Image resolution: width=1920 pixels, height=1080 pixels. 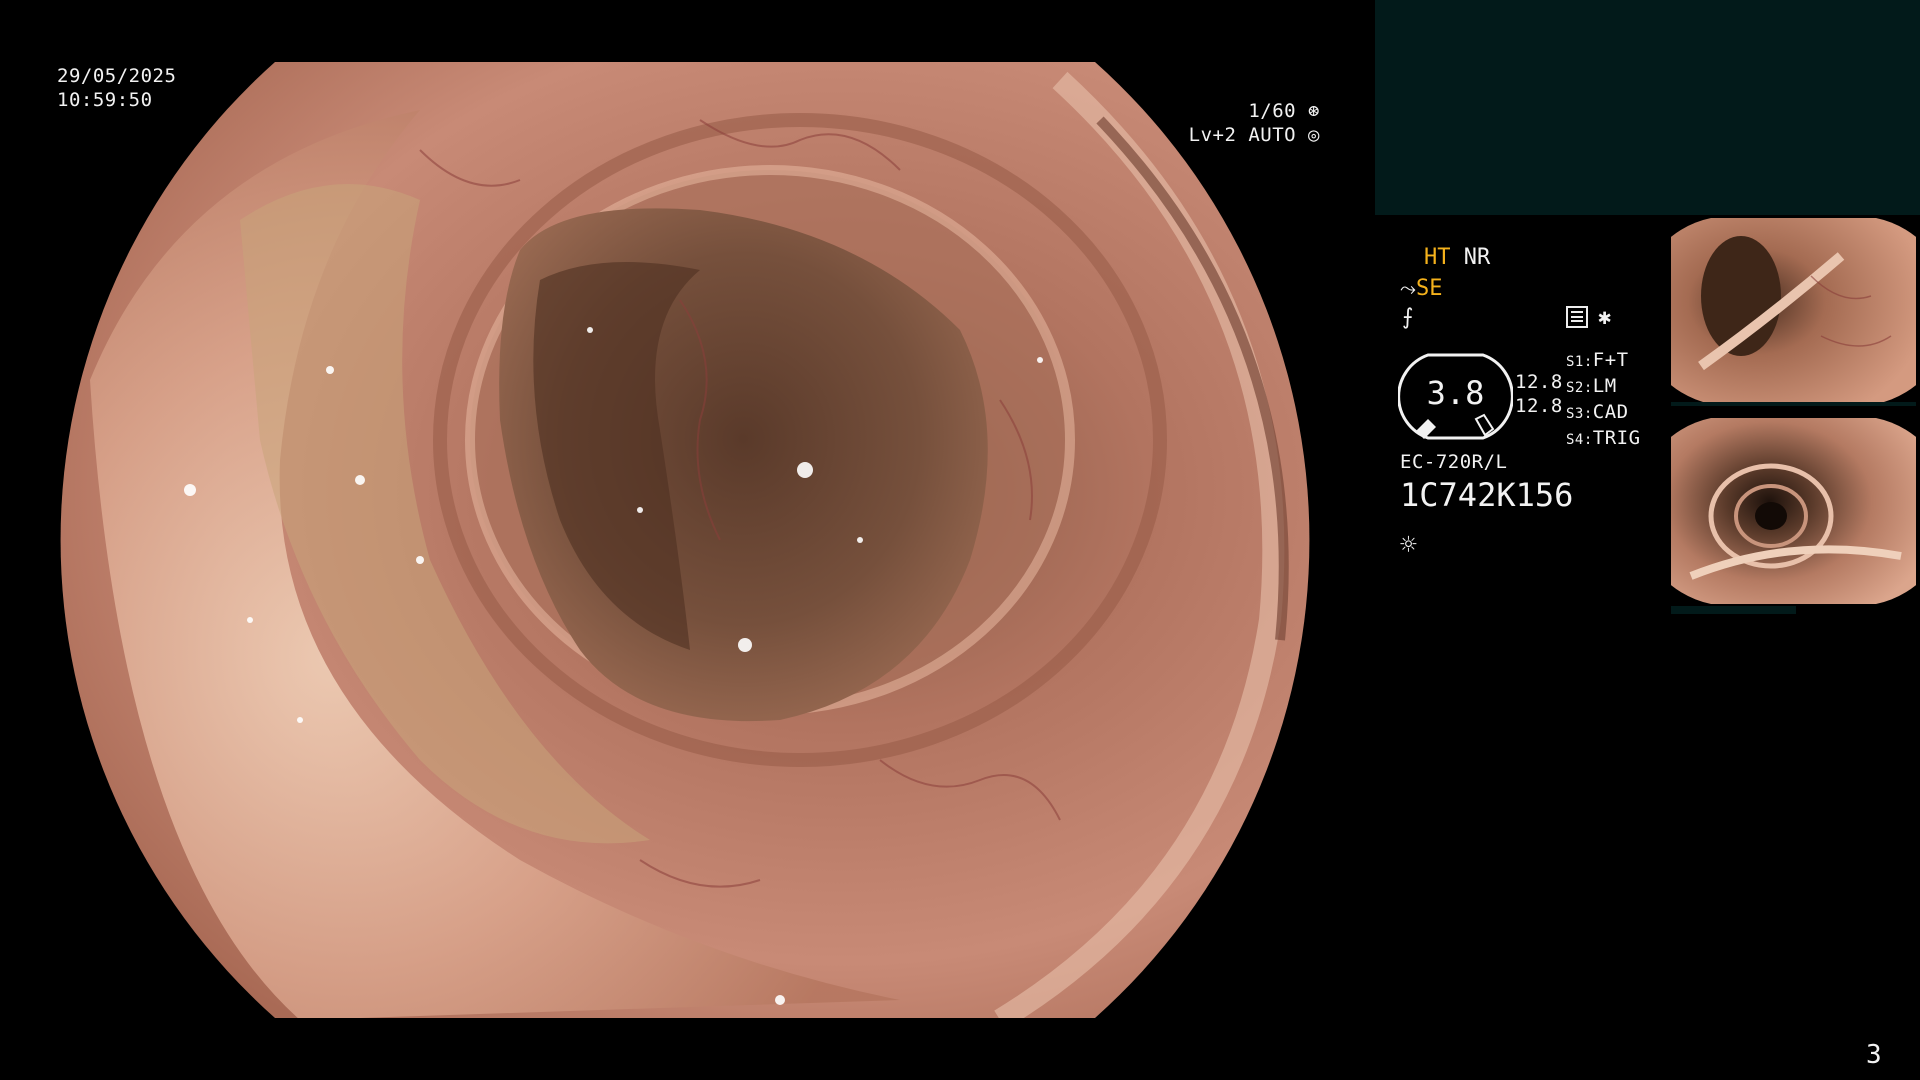 What do you see at coordinates (1597, 412) in the screenshot?
I see `switch-s3: S3:CAD` at bounding box center [1597, 412].